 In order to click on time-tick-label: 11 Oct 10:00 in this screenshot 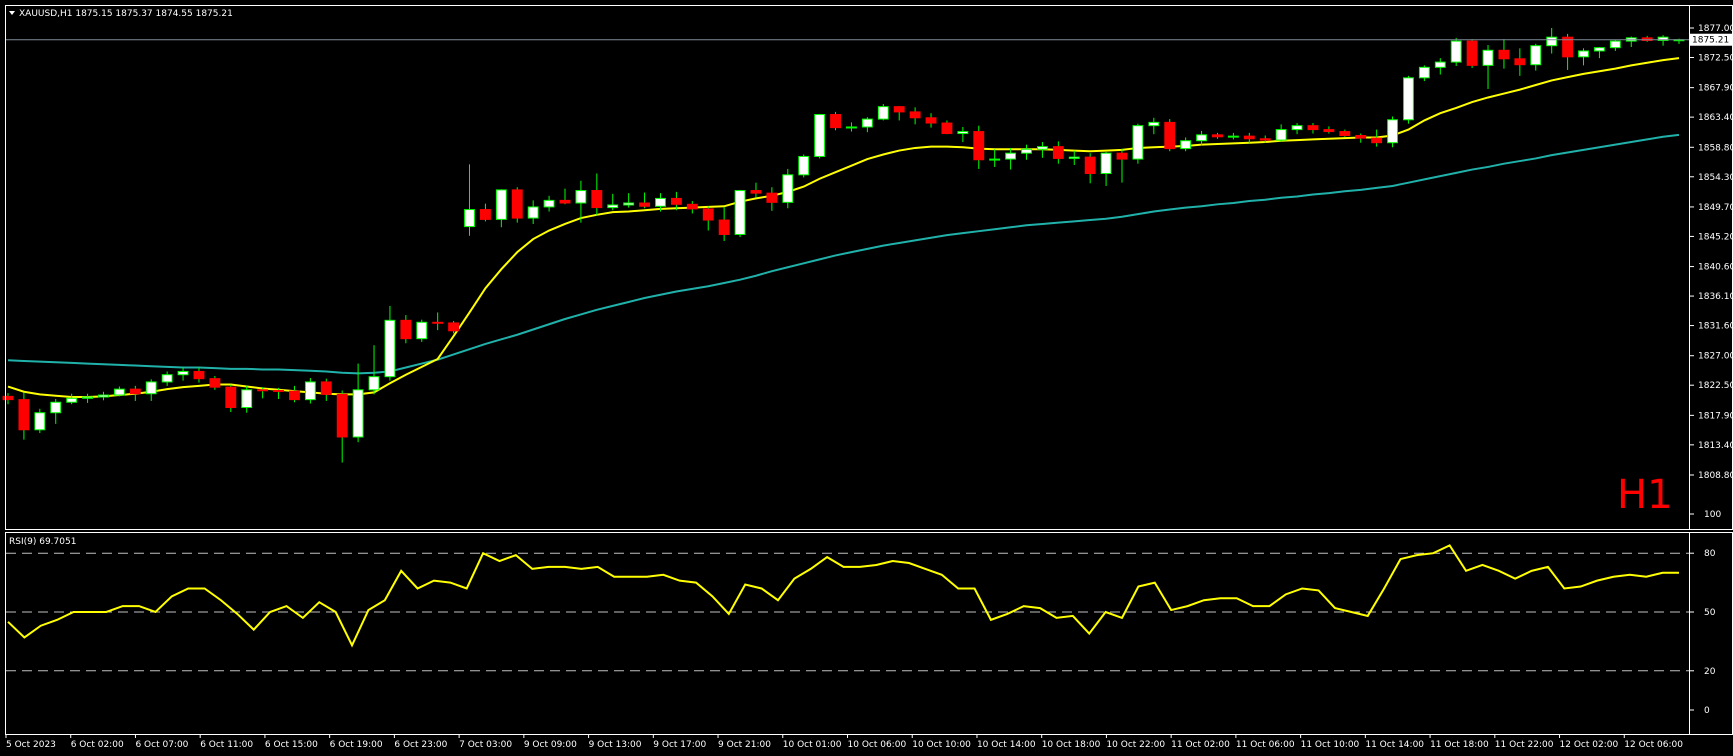, I will do `click(1330, 745)`.